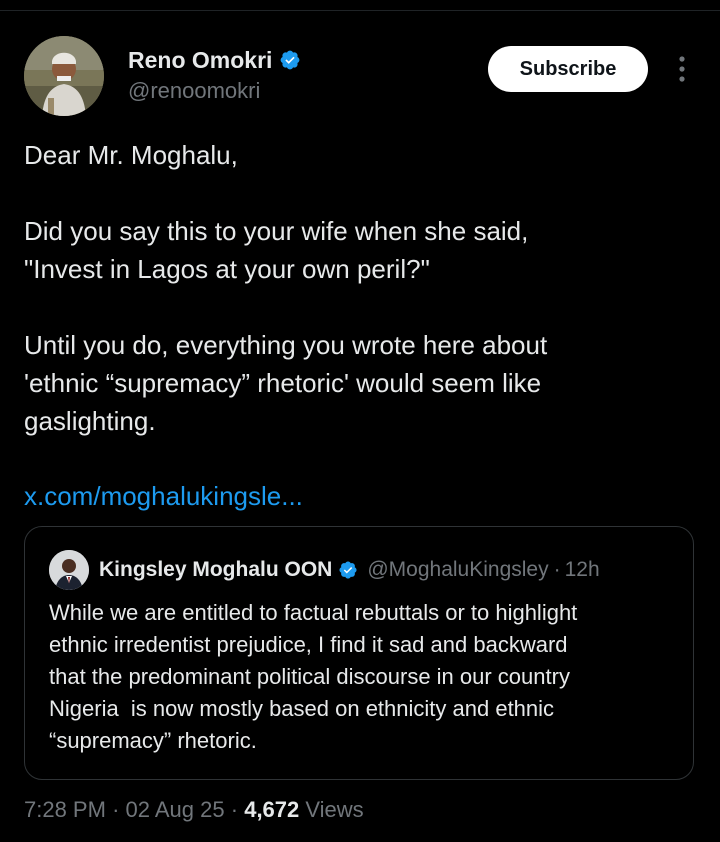 Image resolution: width=720 pixels, height=842 pixels. I want to click on tweet-line: gaslighting., so click(90, 421).